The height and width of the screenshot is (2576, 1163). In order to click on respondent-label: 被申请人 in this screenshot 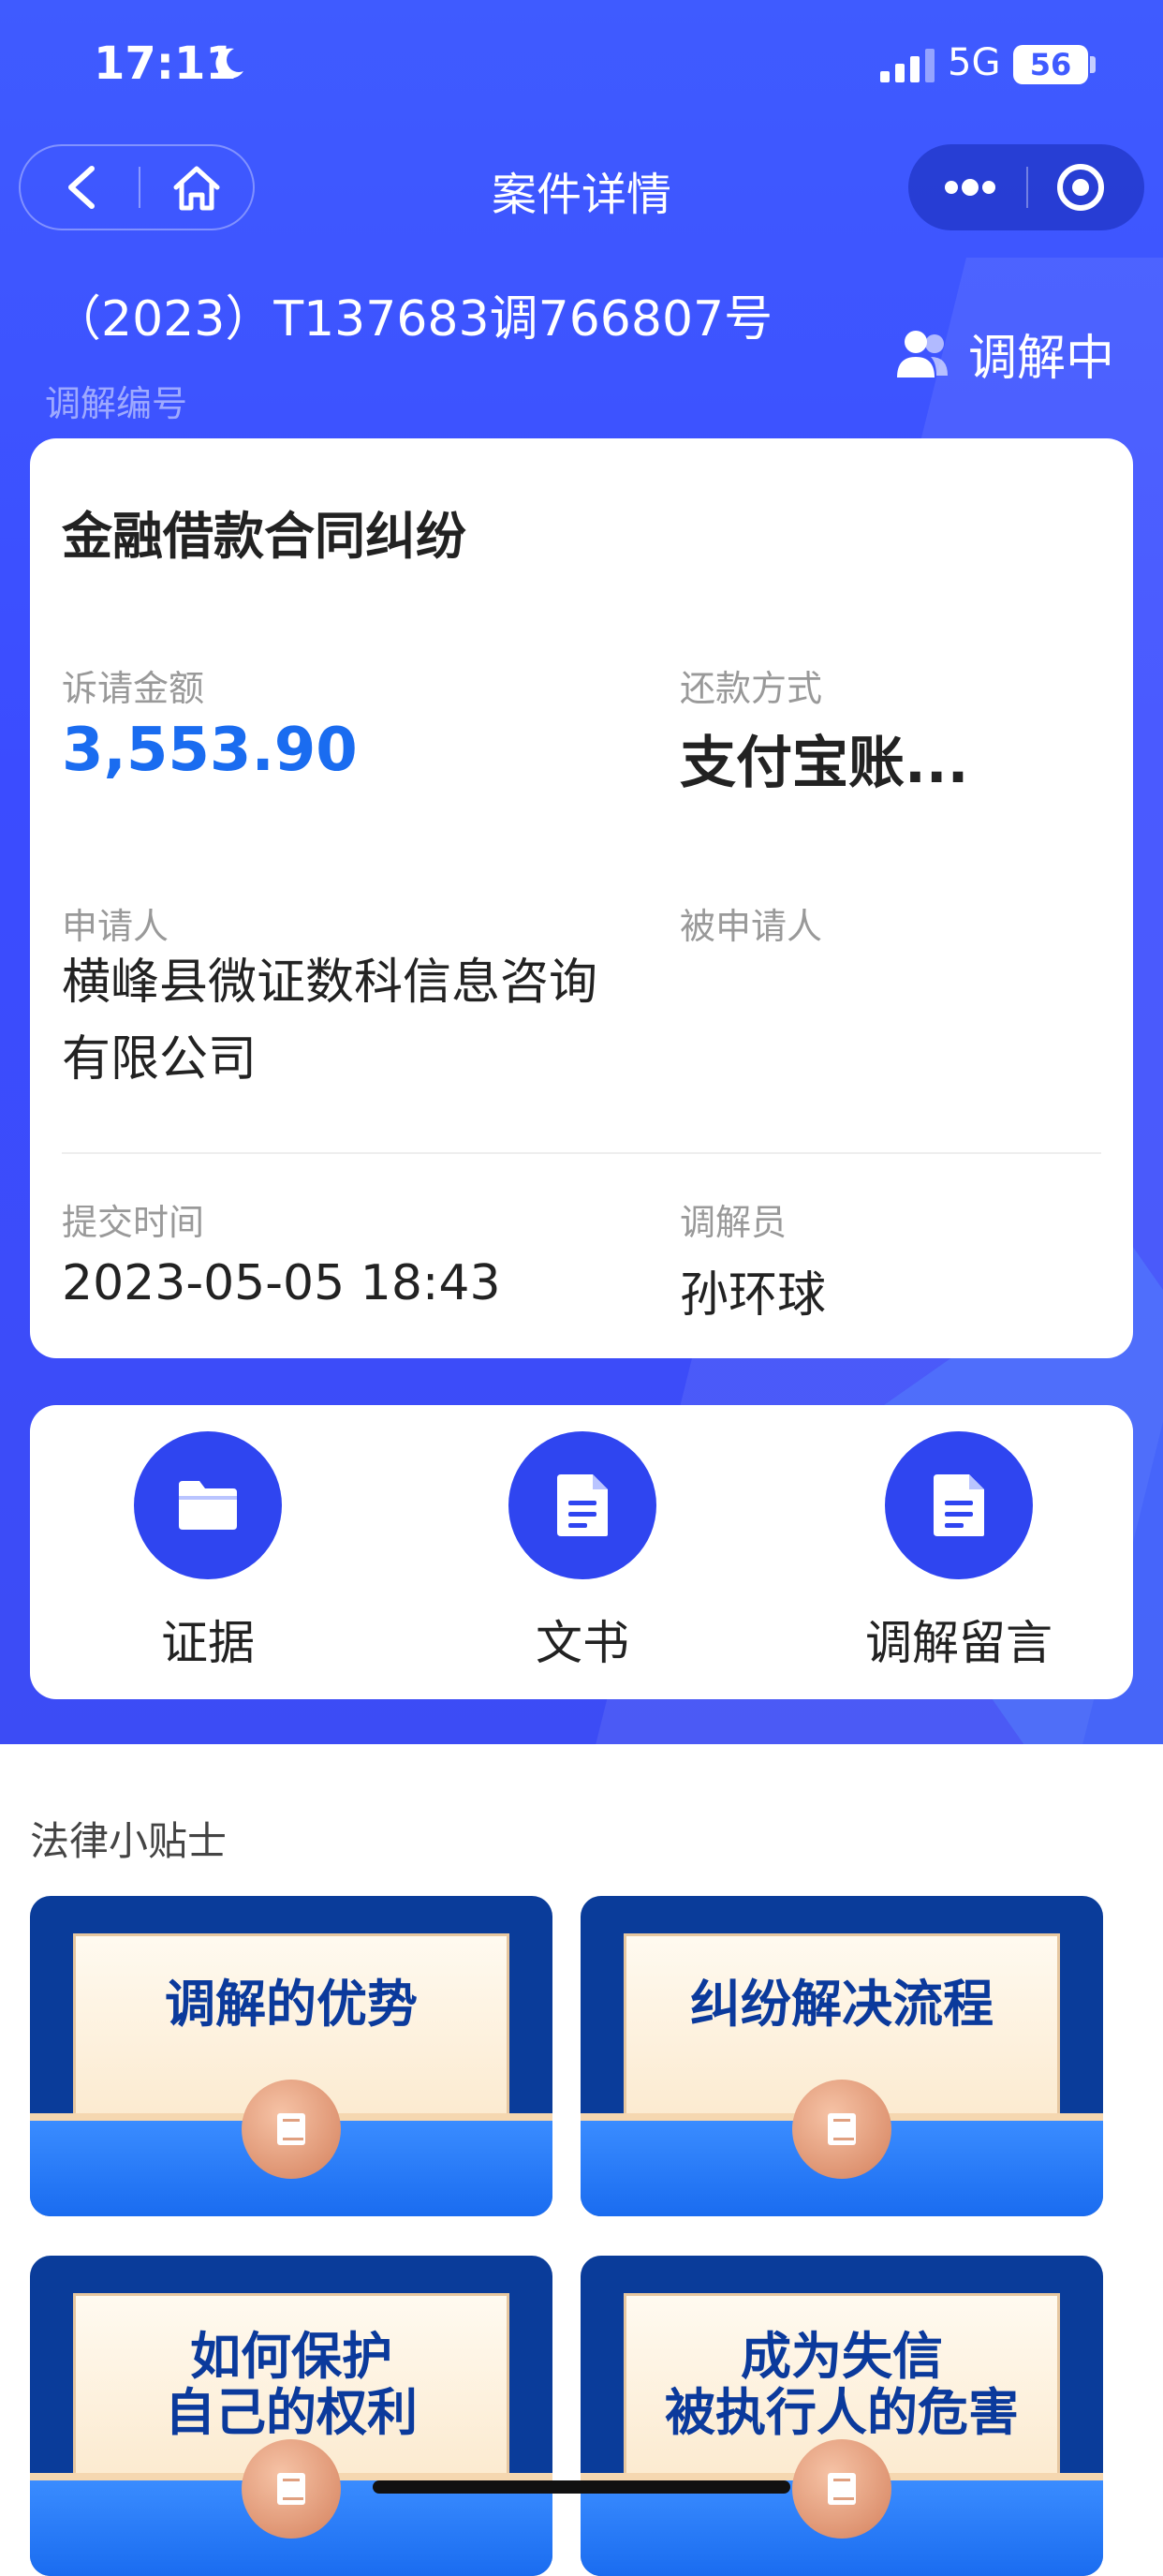, I will do `click(752, 926)`.